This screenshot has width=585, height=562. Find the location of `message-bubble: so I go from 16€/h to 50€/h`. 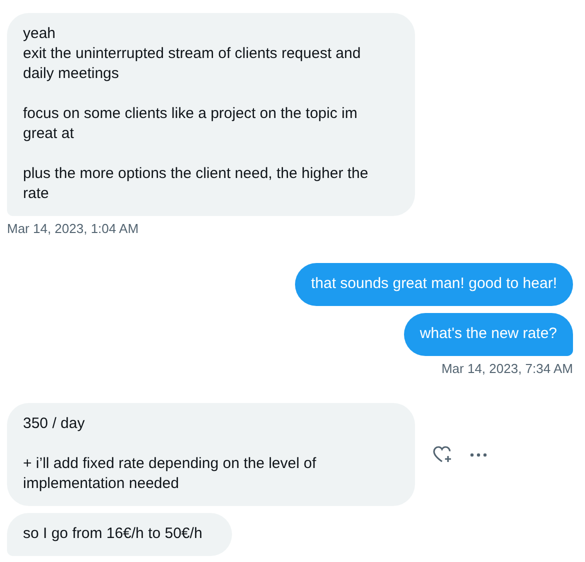

message-bubble: so I go from 16€/h to 50€/h is located at coordinates (119, 534).